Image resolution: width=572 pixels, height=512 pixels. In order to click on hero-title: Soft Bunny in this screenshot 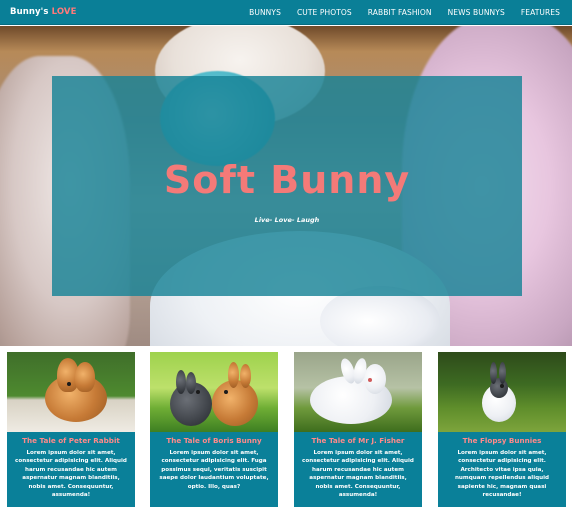, I will do `click(287, 180)`.